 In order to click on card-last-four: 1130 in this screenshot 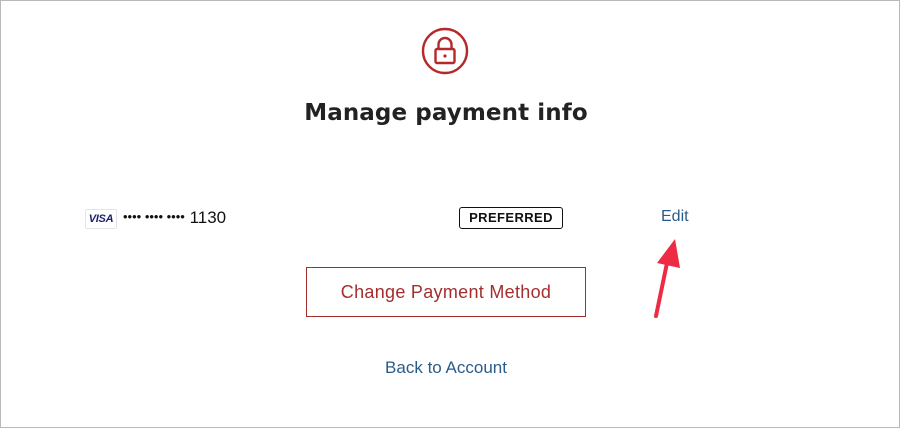, I will do `click(208, 217)`.